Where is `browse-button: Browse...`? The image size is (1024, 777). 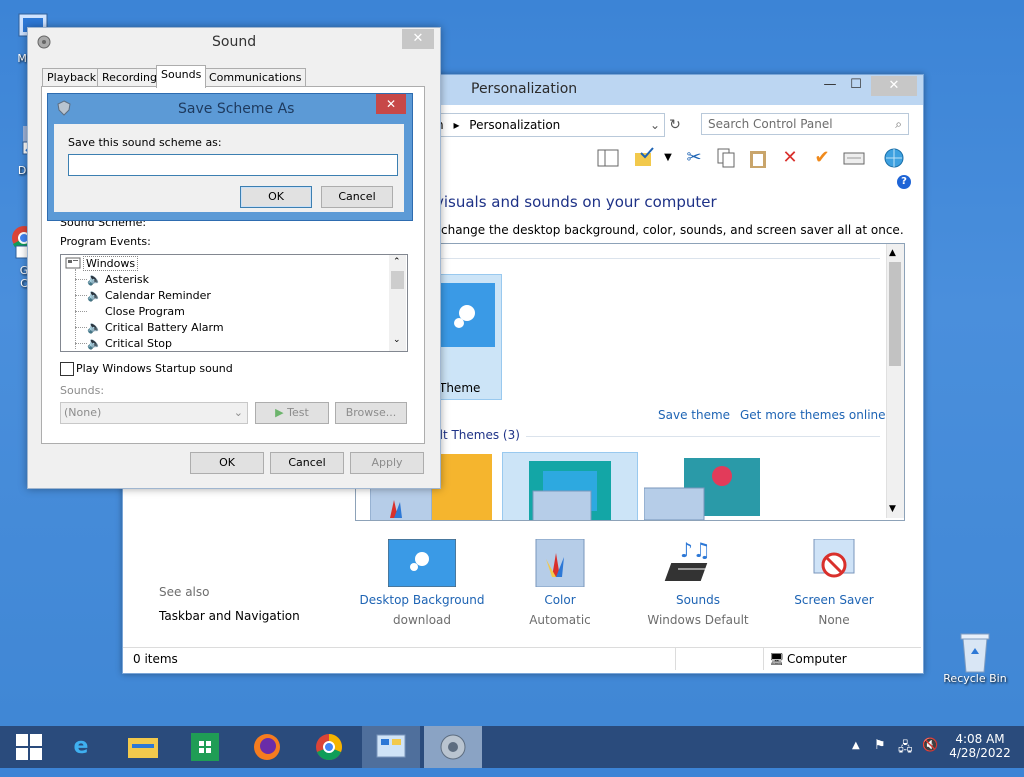 browse-button: Browse... is located at coordinates (371, 413).